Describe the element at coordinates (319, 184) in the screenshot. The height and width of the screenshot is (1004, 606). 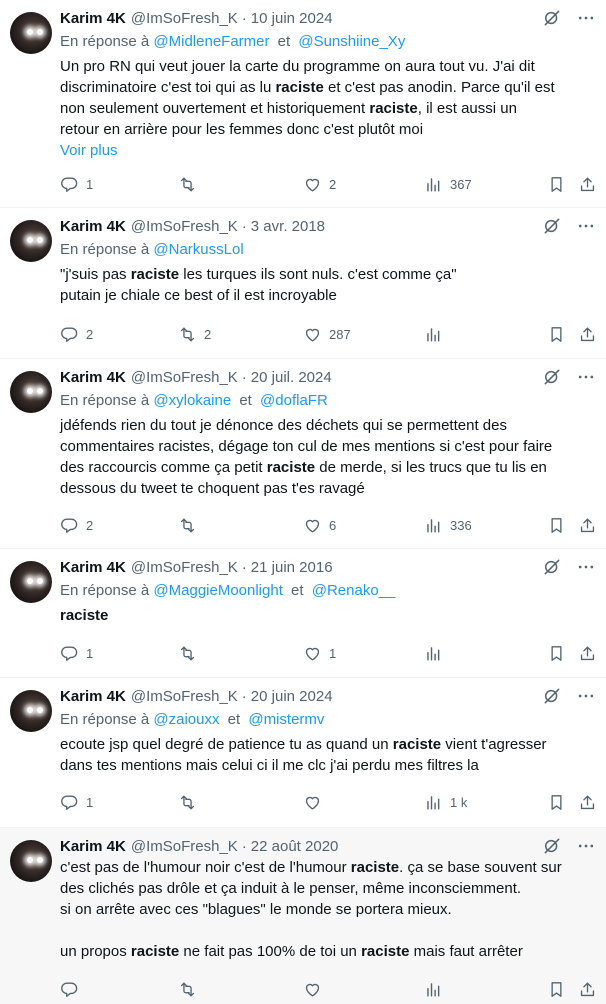
I see `like-button: 2` at that location.